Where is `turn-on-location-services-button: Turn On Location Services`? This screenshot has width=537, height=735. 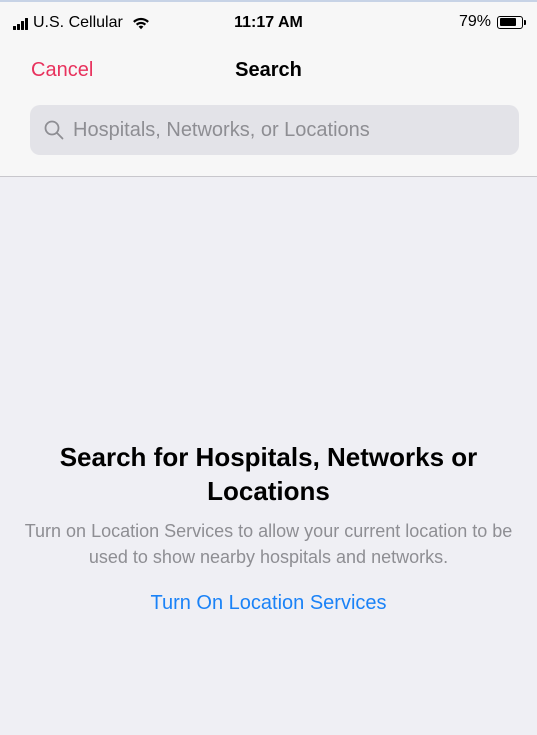 turn-on-location-services-button: Turn On Location Services is located at coordinates (268, 603).